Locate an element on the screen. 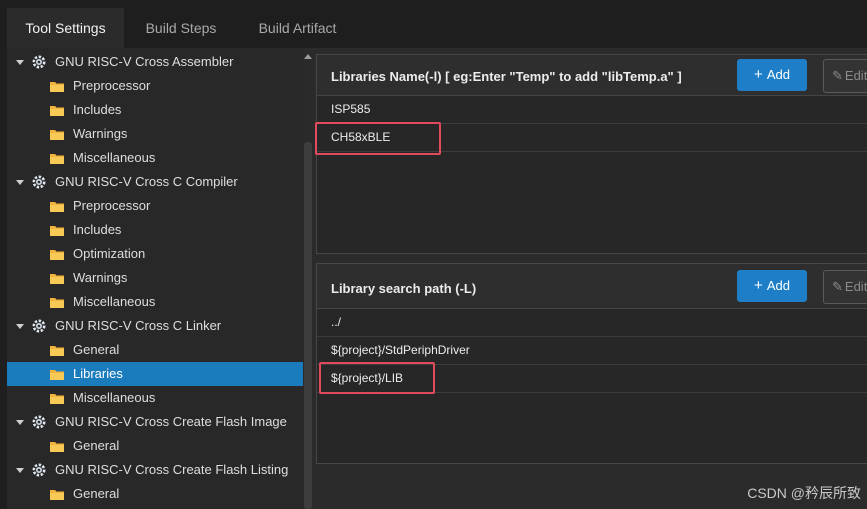 This screenshot has width=867, height=509. watermark-text: CSDN @矜辰所致 is located at coordinates (804, 493).